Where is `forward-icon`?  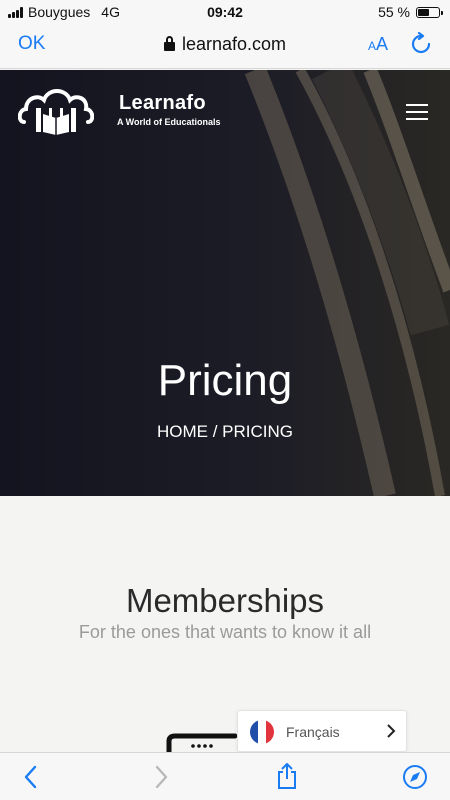
forward-icon is located at coordinates (161, 777).